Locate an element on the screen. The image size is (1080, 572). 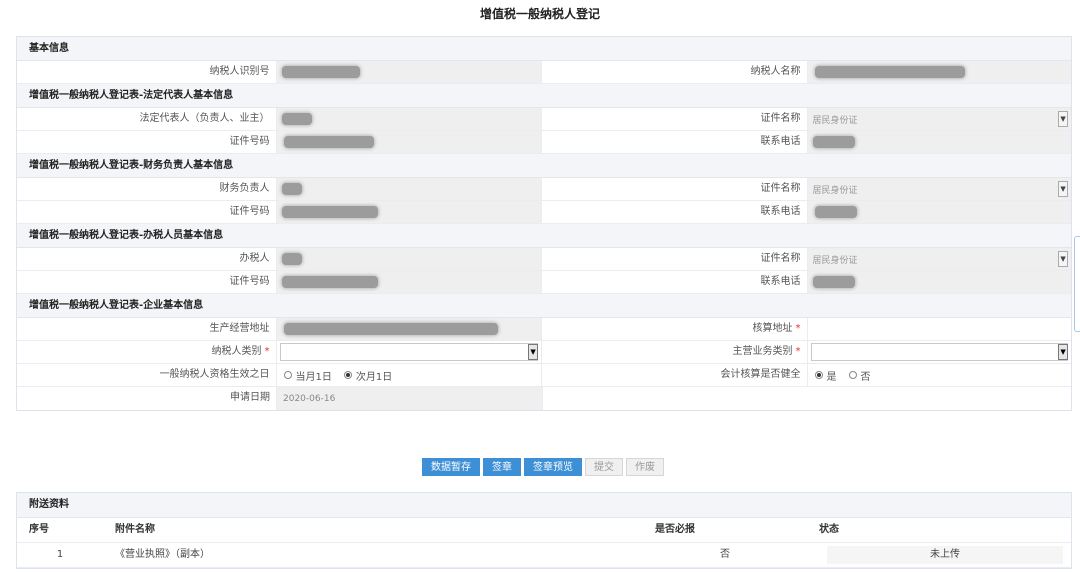
section-handler: 增值税一般纳税人登记表-办税人员基本信息 is located at coordinates (544, 236).